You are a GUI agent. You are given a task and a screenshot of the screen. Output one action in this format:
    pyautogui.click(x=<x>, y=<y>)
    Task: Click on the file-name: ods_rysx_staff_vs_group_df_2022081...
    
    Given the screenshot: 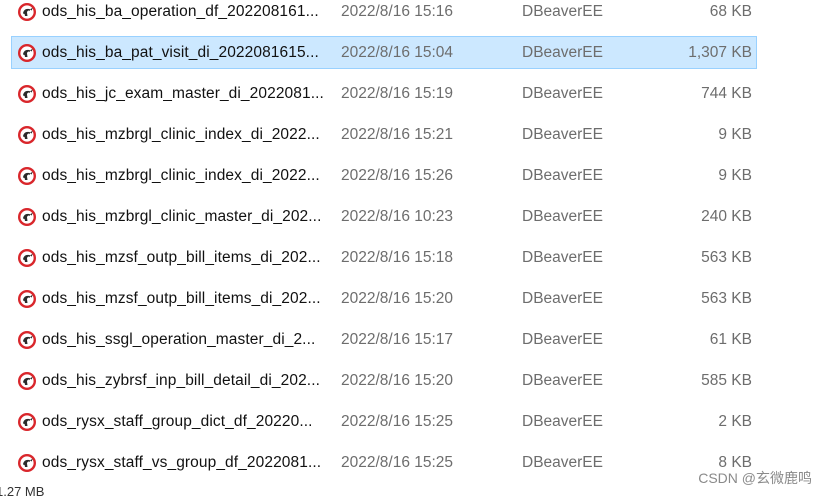 What is the action you would take?
    pyautogui.click(x=182, y=462)
    